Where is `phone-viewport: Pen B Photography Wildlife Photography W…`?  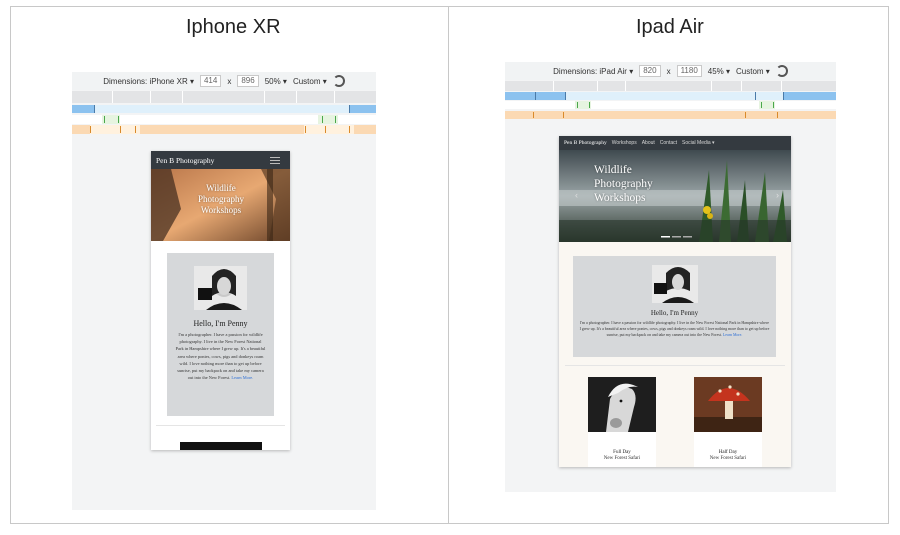
phone-viewport: Pen B Photography Wildlife Photography W… is located at coordinates (220, 300).